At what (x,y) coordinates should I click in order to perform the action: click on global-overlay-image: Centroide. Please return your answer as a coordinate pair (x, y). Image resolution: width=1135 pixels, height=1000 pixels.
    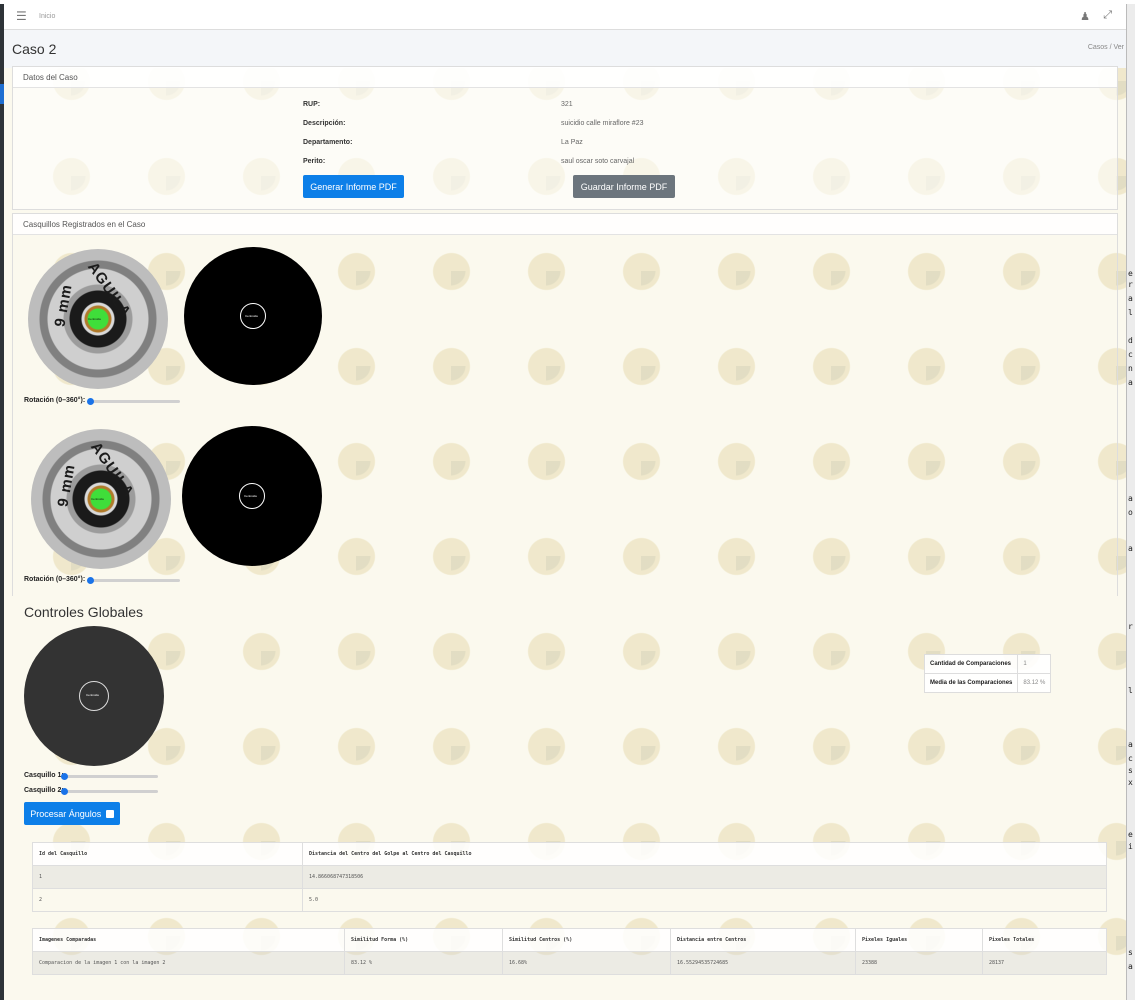
    Looking at the image, I should click on (94, 696).